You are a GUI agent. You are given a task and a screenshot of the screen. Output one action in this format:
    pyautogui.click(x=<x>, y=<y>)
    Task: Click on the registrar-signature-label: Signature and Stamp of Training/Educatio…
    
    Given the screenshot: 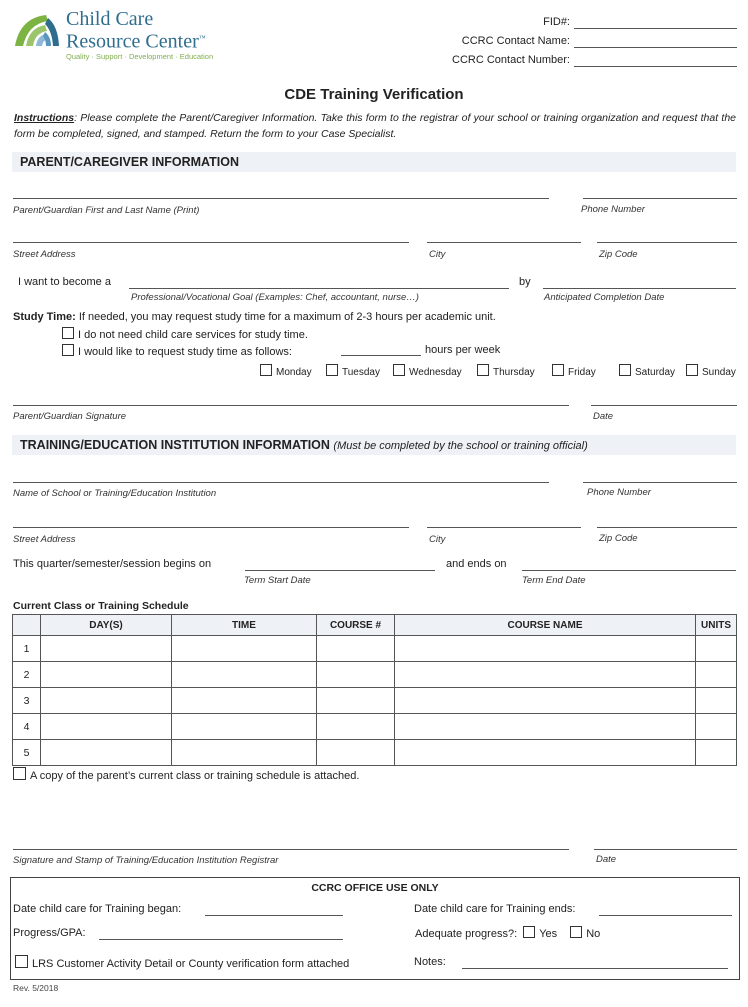 What is the action you would take?
    pyautogui.click(x=146, y=860)
    